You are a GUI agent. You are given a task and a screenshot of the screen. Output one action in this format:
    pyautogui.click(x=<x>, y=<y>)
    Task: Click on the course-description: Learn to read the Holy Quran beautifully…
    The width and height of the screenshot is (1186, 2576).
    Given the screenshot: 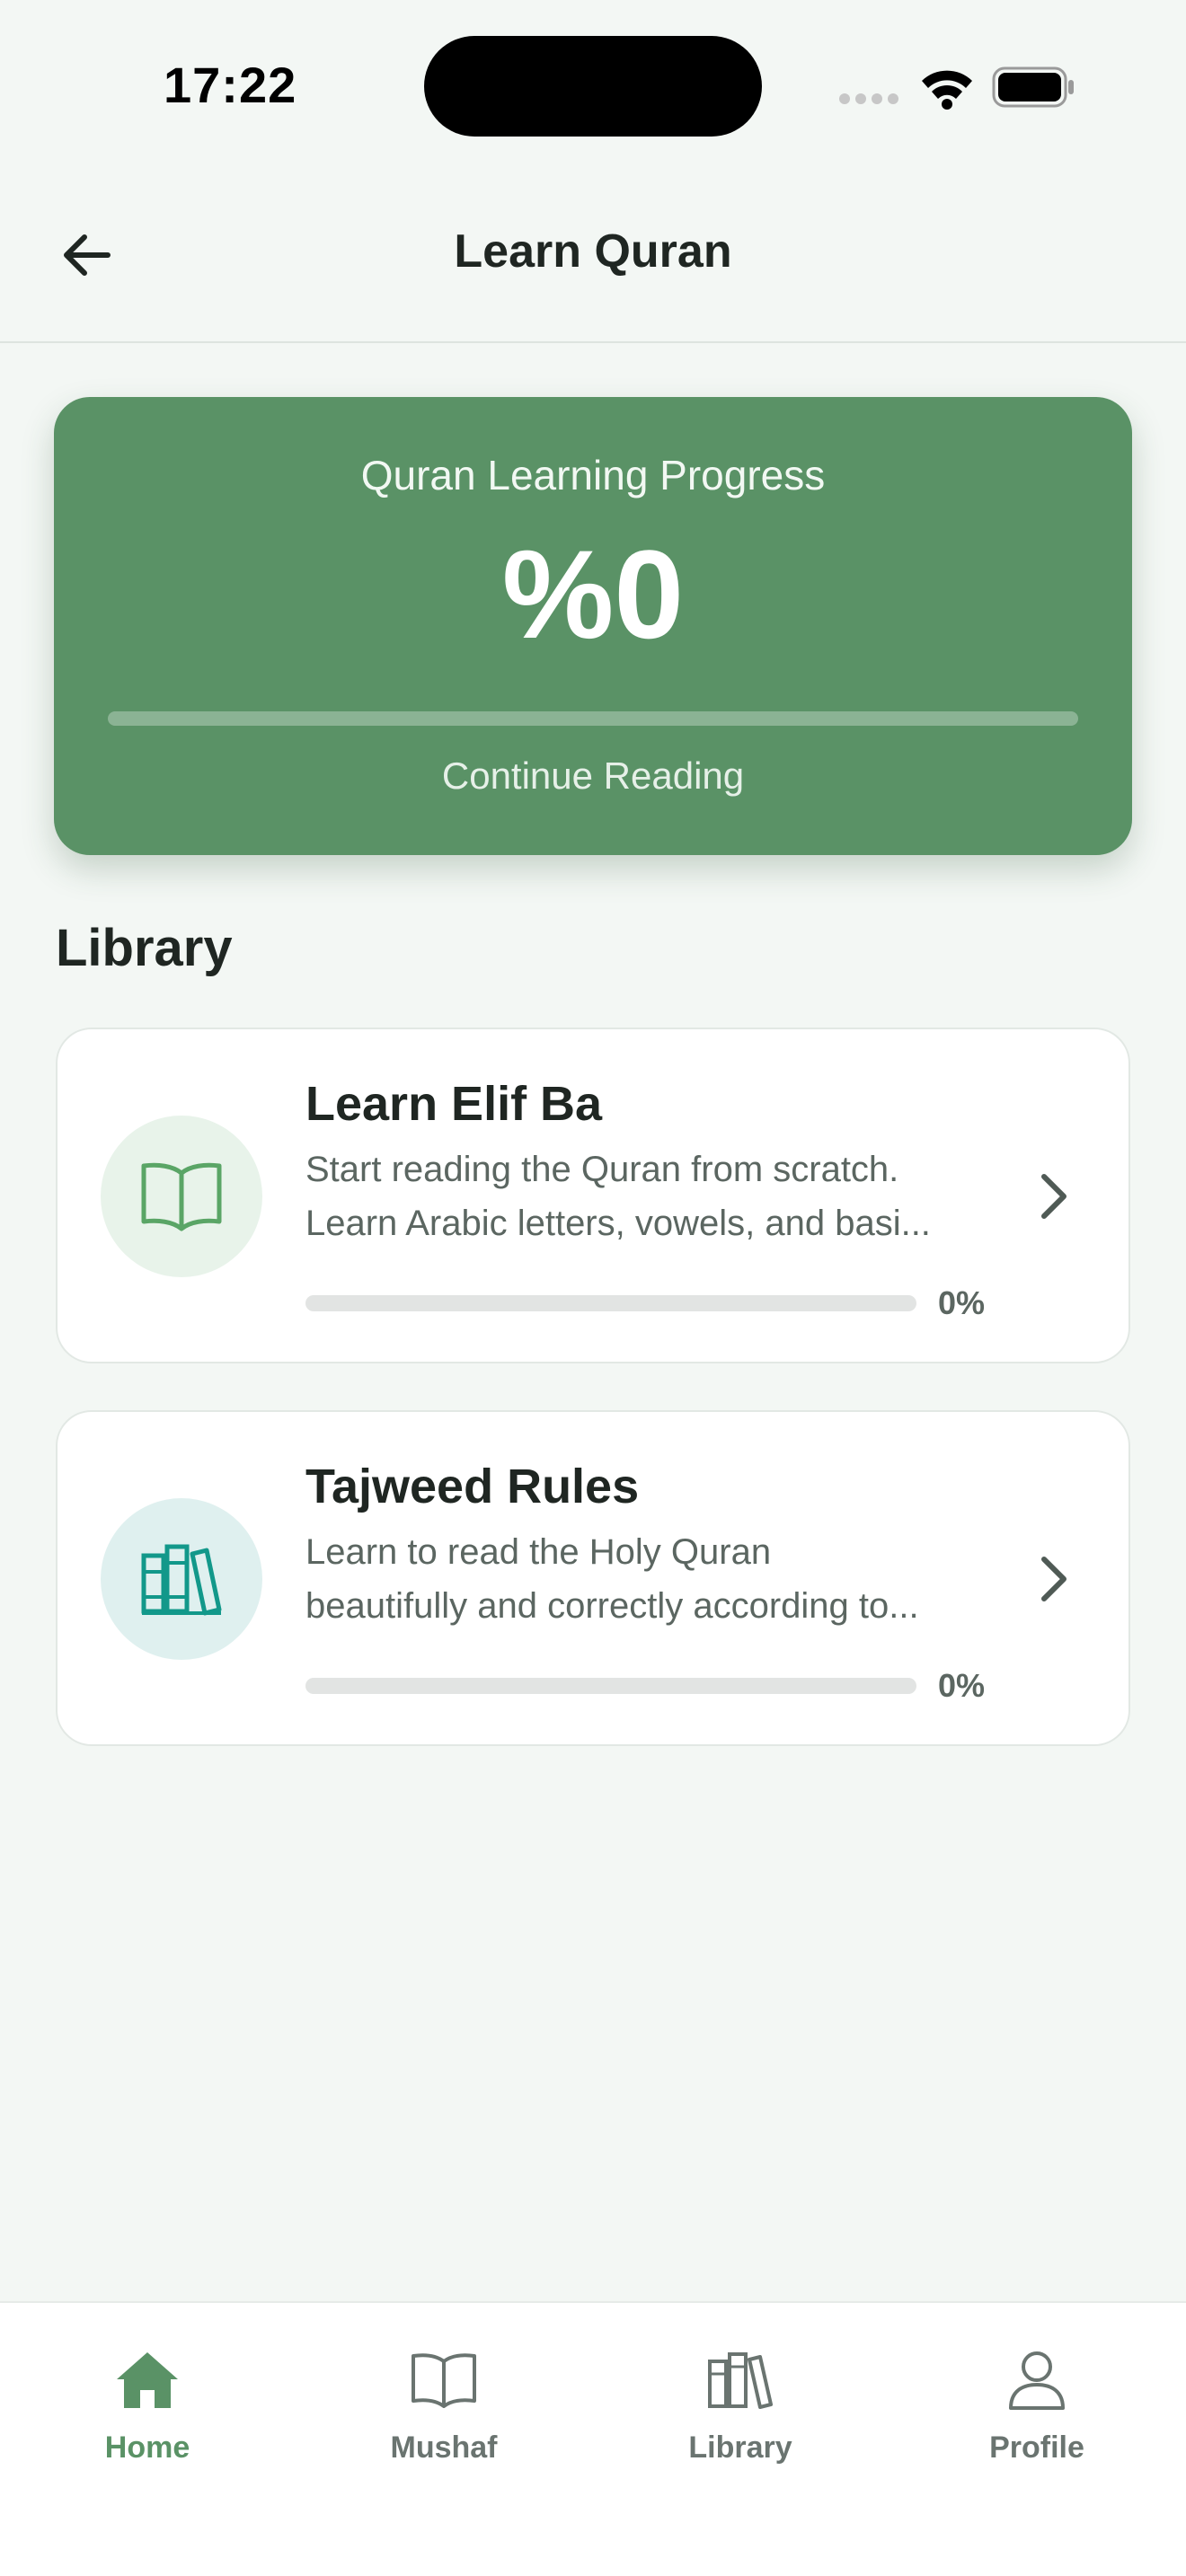 What is the action you would take?
    pyautogui.click(x=673, y=1579)
    